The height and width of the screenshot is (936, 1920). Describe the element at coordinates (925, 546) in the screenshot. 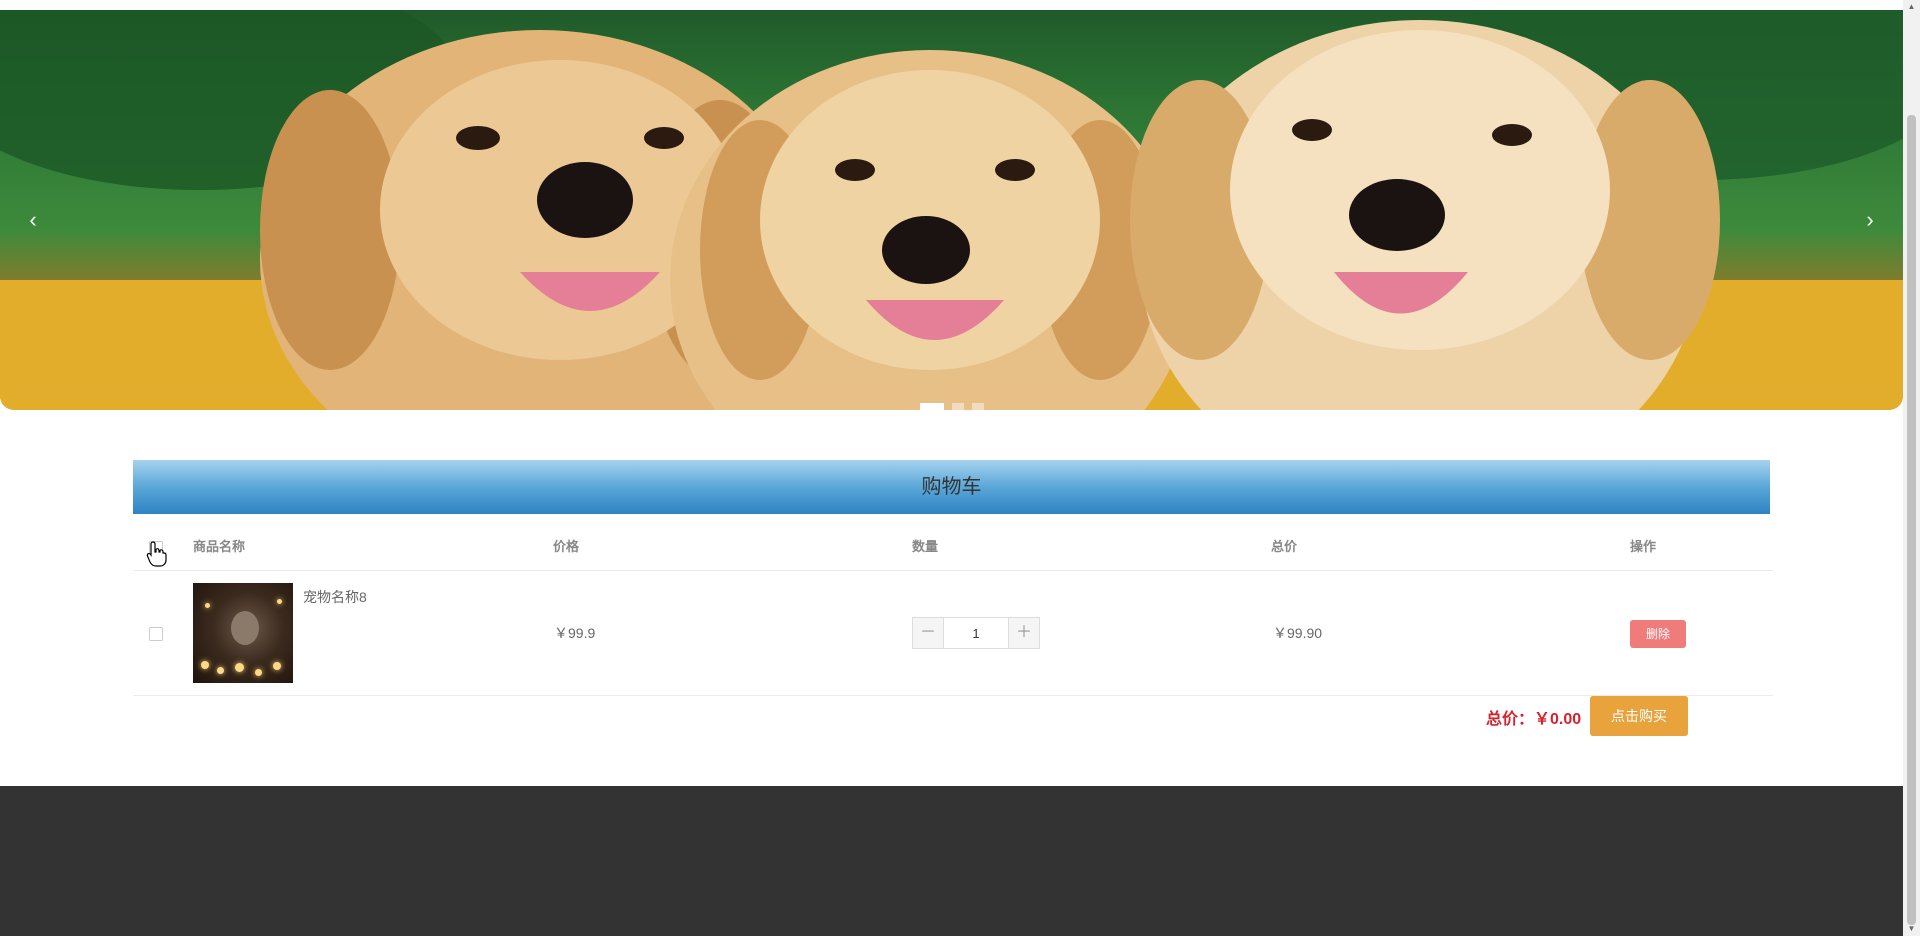

I see `header-quantity: 数量` at that location.